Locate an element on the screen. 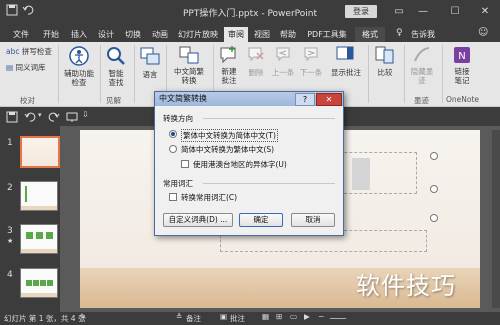  spell-check-button: abc 拼写检查 is located at coordinates (29, 51).